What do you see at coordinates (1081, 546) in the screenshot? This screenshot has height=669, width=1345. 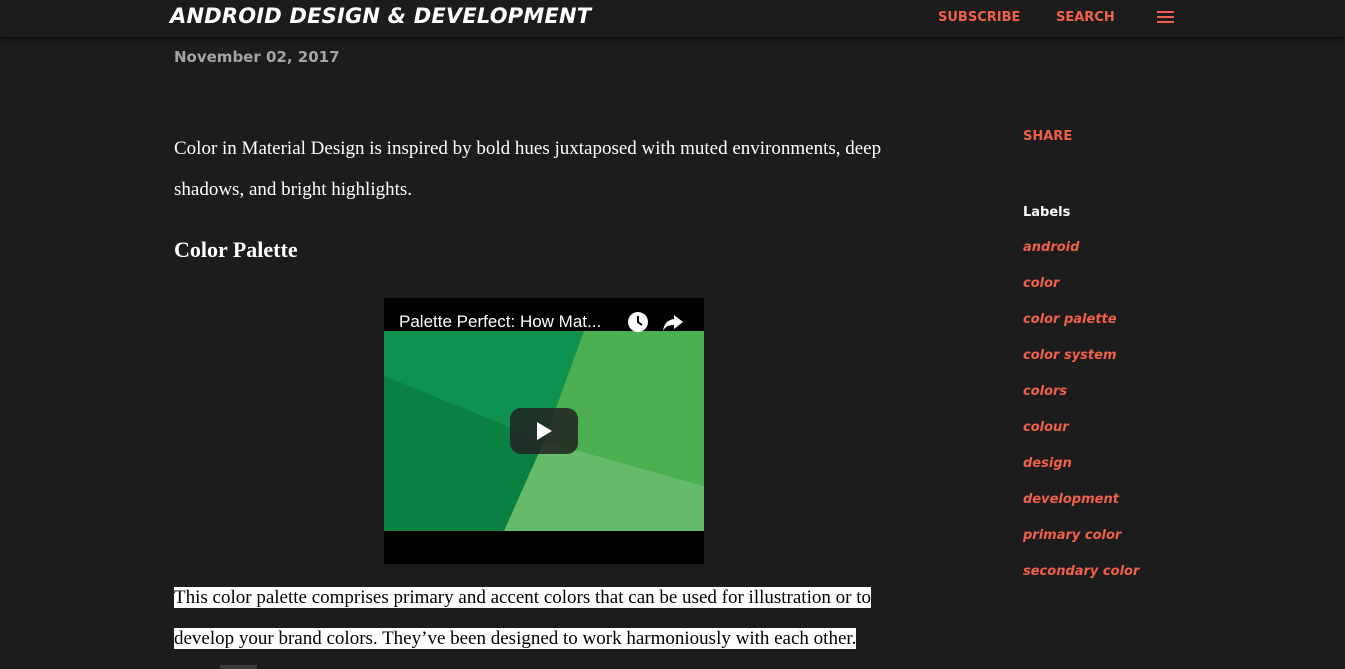 I see `label-link-primary-color: primary color` at bounding box center [1081, 546].